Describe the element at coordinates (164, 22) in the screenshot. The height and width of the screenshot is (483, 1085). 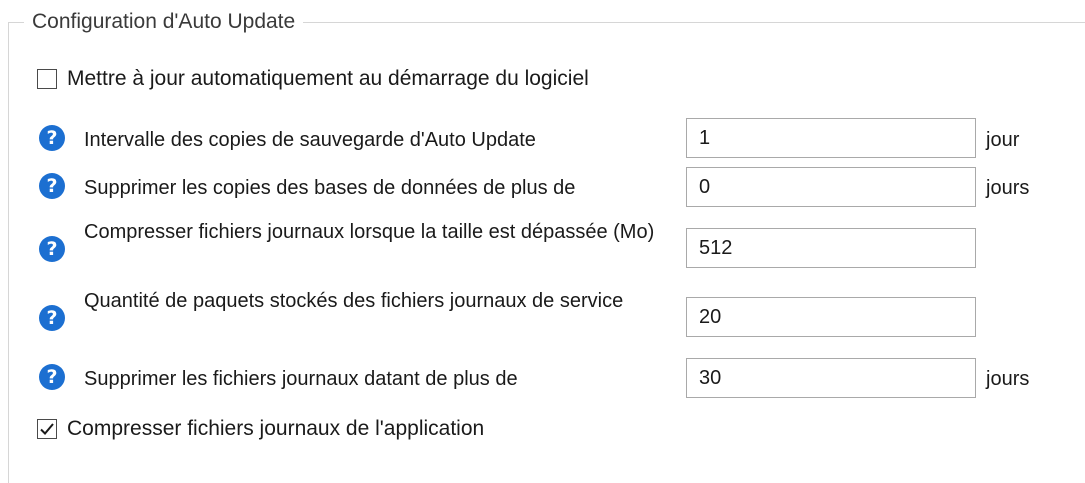
I see `groupbox-title: Configuration d'Auto Update` at that location.